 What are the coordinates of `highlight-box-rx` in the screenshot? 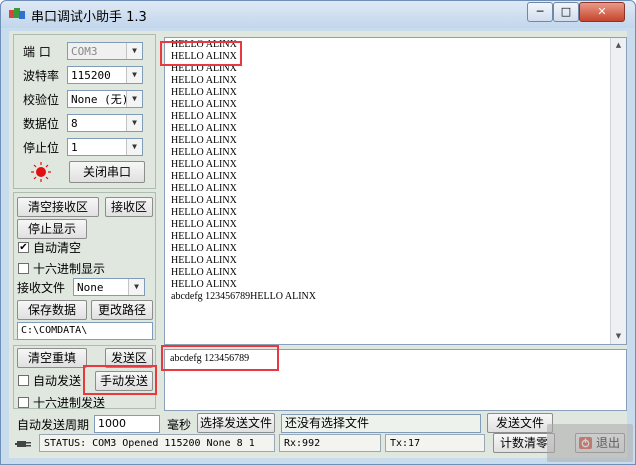 It's located at (201, 53).